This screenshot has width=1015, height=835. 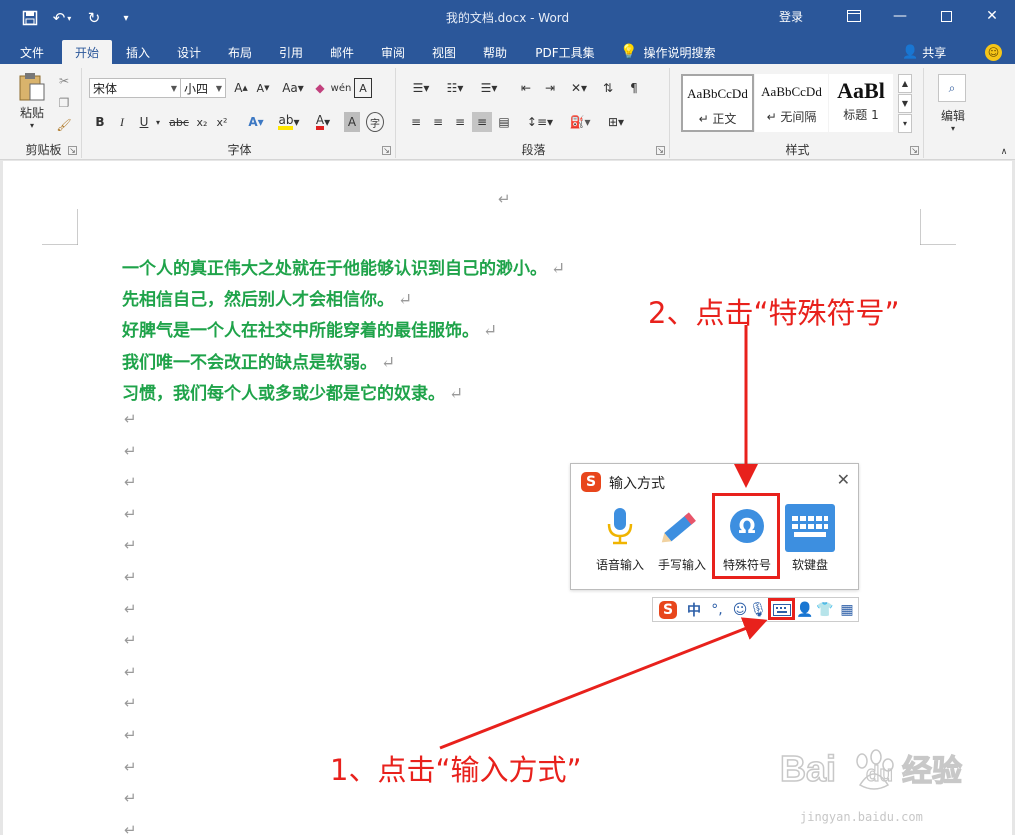 What do you see at coordinates (267, 297) in the screenshot?
I see `text-line-2: 先相信自己，然后别人才会相信你。 ↵` at bounding box center [267, 297].